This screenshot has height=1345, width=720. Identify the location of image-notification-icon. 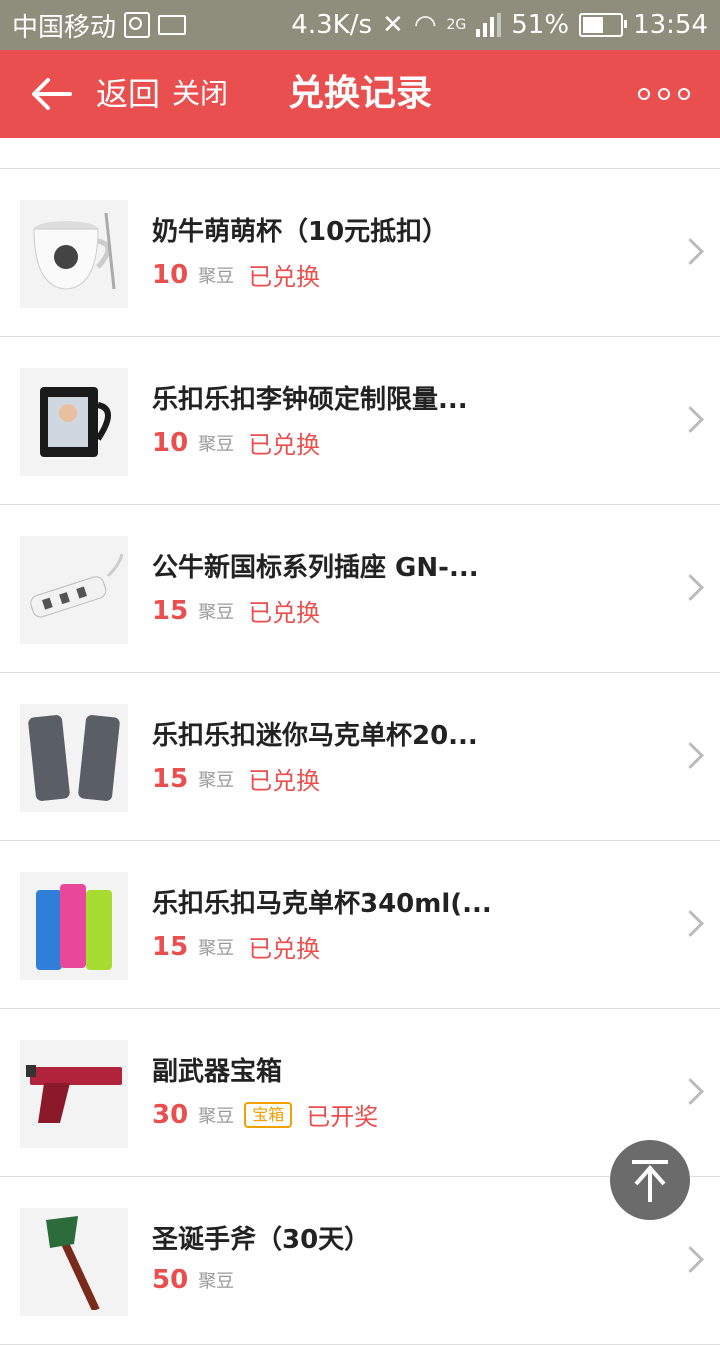
(137, 25).